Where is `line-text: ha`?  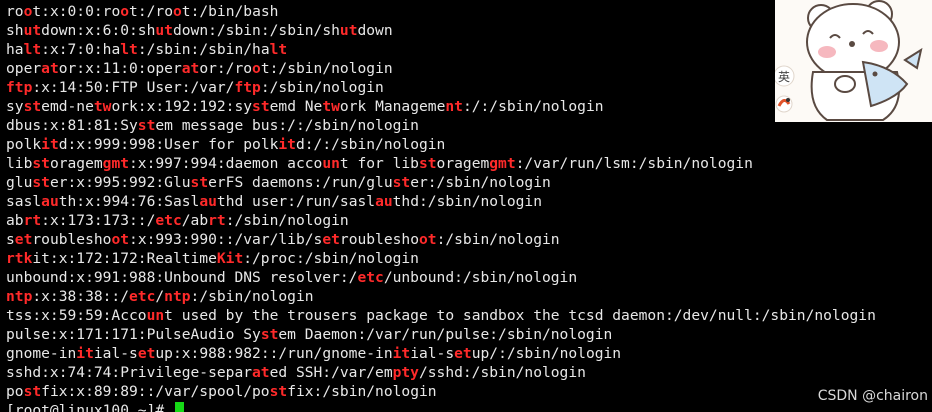
line-text: ha is located at coordinates (15, 49).